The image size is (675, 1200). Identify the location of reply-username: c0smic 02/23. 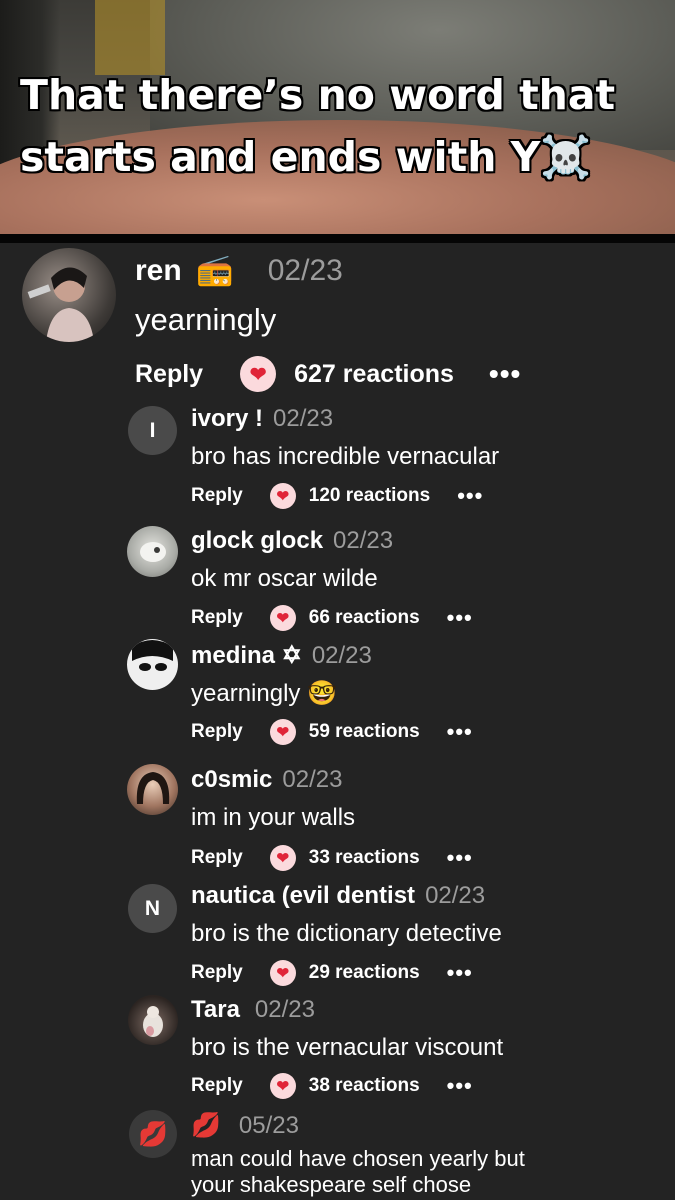
(266, 780).